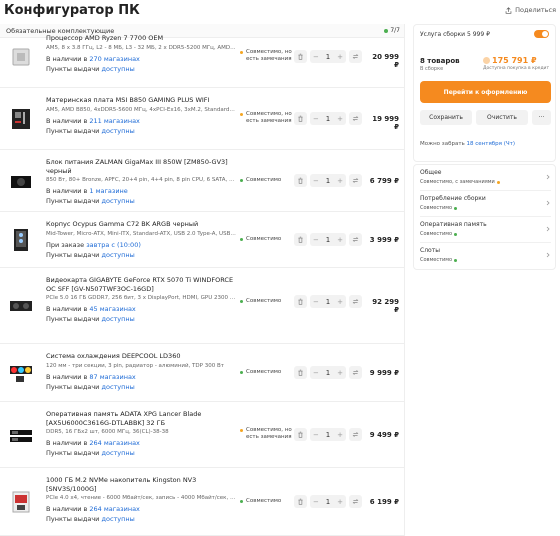 This screenshot has height=536, width=560. What do you see at coordinates (541, 117) in the screenshot?
I see `more-button: ···` at bounding box center [541, 117].